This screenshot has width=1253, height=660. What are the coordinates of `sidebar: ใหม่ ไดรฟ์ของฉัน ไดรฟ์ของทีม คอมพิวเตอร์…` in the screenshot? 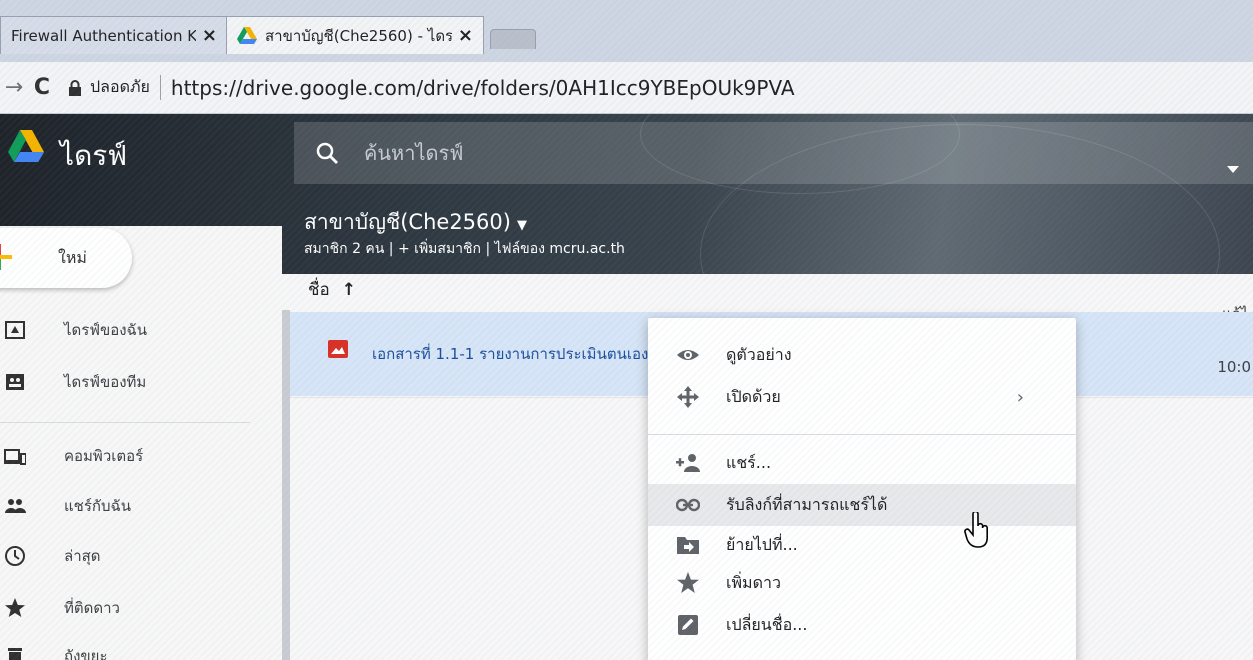 It's located at (141, 443).